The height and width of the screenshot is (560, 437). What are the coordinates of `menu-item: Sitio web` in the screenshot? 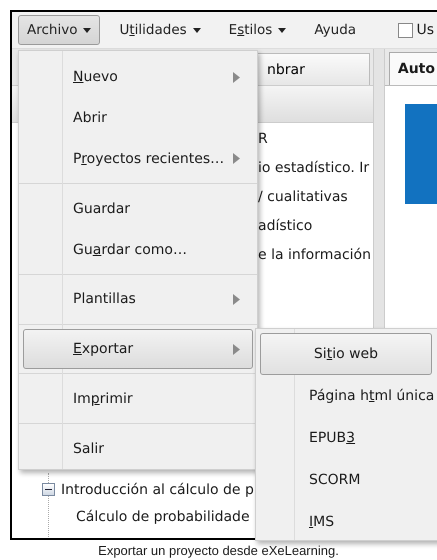 It's located at (346, 354).